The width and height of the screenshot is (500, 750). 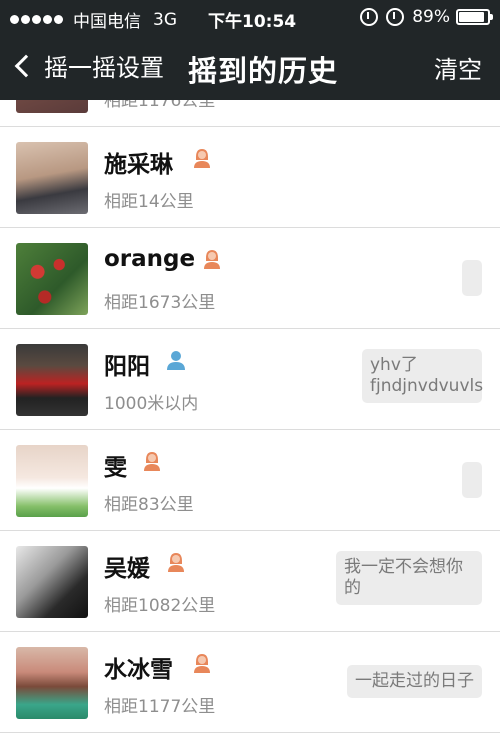 I want to click on message-bubble: yhv了 fjndjnvdvuvls, so click(x=422, y=376).